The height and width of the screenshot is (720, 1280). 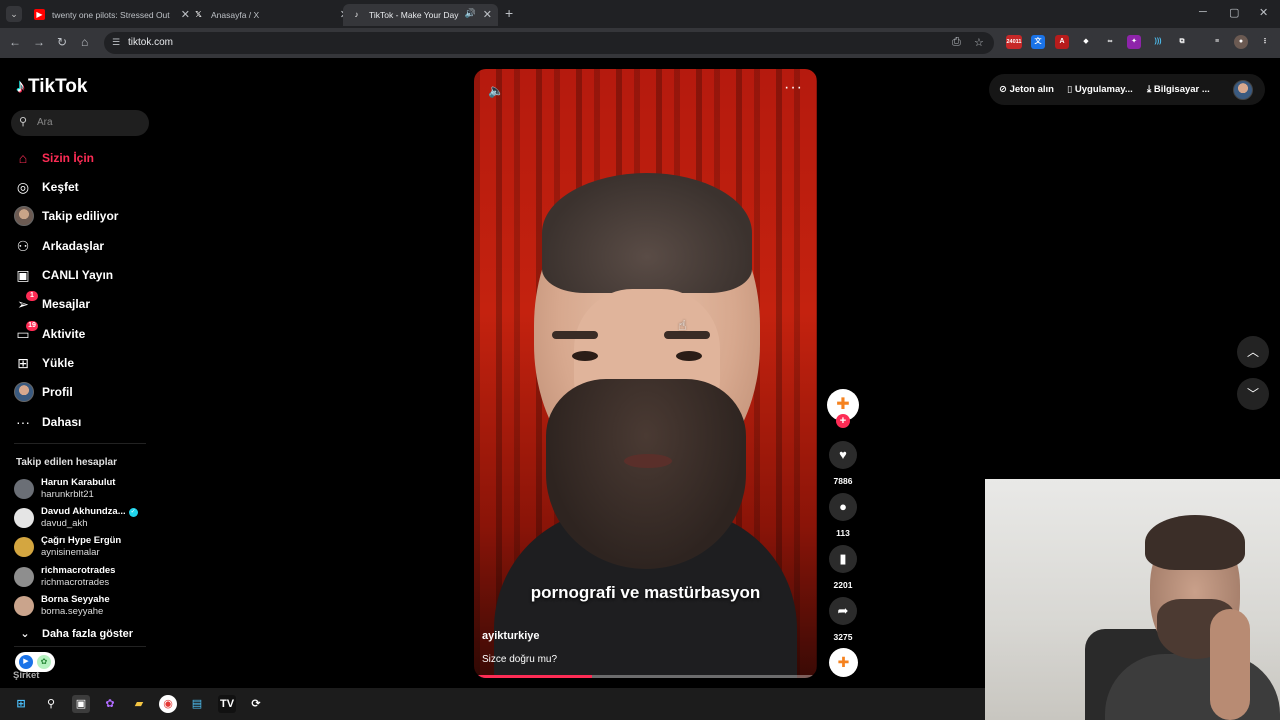 I want to click on account-handle: aynisinemalar, so click(x=70, y=552).